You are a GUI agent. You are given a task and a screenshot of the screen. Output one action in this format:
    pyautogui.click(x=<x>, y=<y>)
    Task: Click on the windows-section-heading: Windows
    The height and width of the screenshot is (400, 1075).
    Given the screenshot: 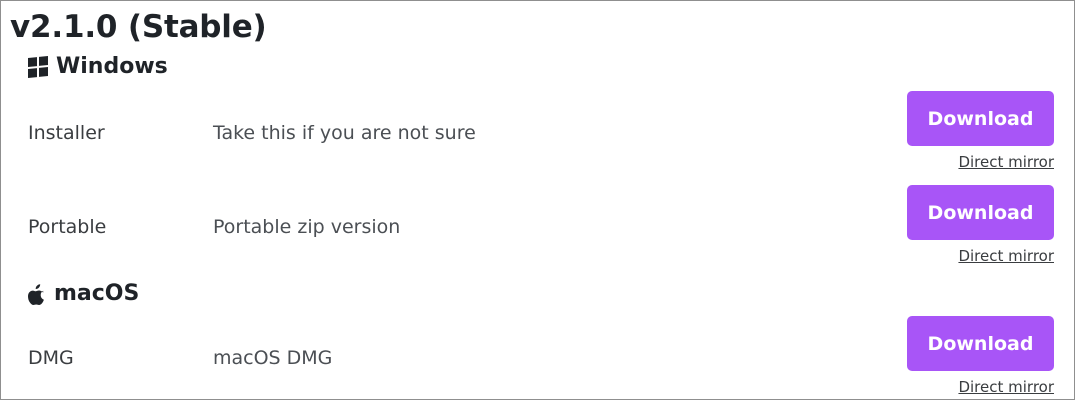 What is the action you would take?
    pyautogui.click(x=98, y=67)
    